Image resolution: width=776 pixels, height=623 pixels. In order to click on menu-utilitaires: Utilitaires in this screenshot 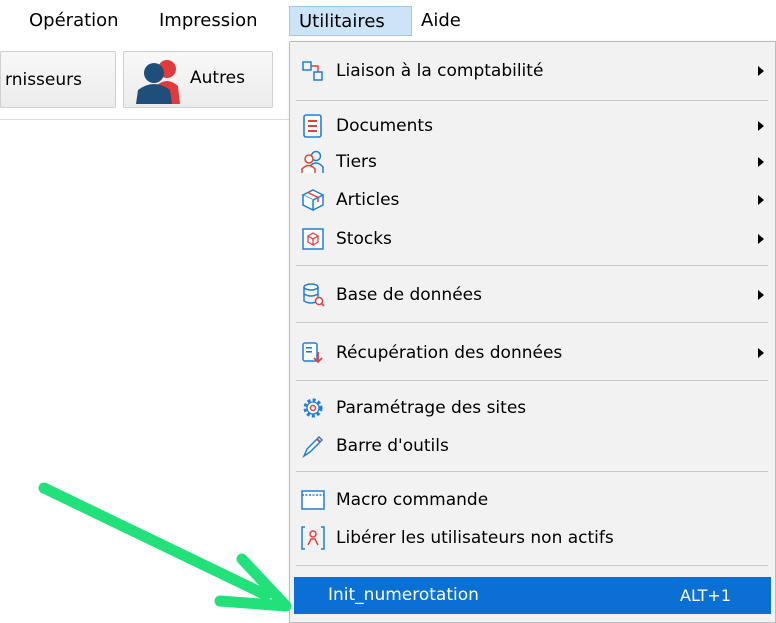, I will do `click(350, 21)`.